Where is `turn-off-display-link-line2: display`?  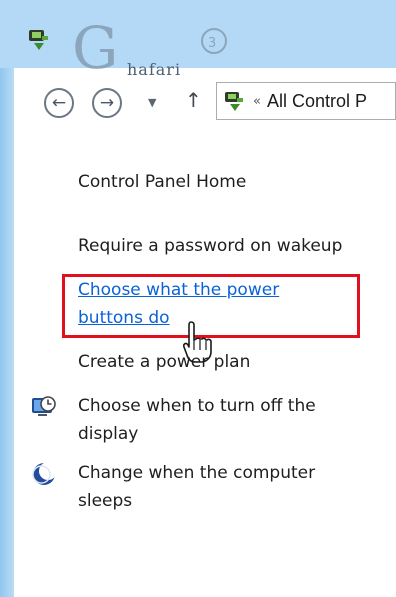
turn-off-display-link-line2: display is located at coordinates (108, 434).